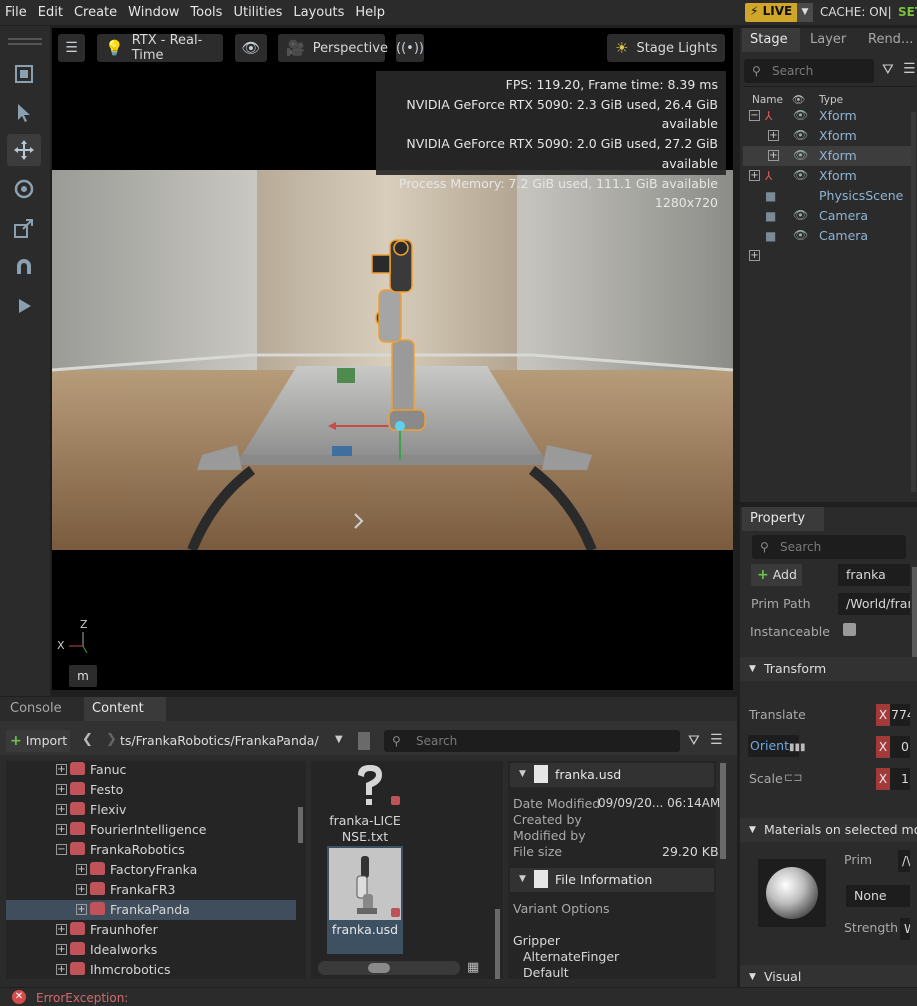 The image size is (917, 1006). What do you see at coordinates (370, 785) in the screenshot?
I see `question-mark-icon` at bounding box center [370, 785].